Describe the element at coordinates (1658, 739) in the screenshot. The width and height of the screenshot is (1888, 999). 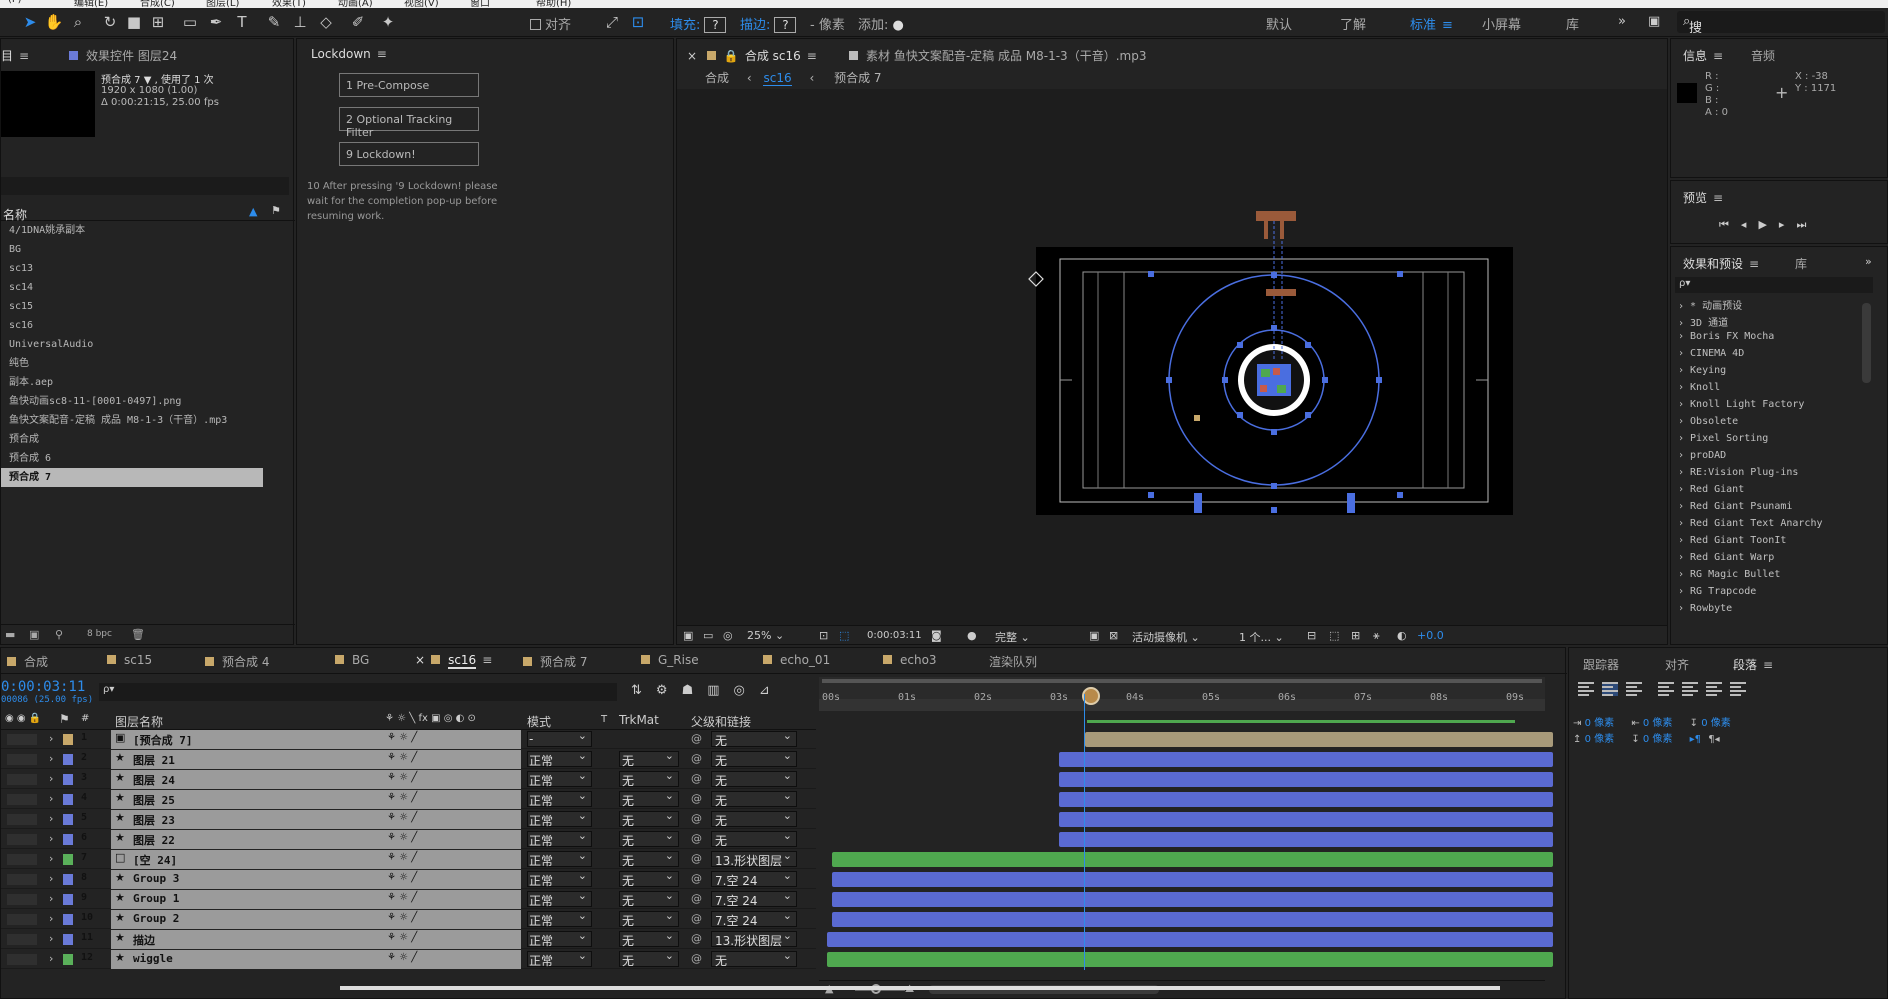
I see `space-after-value: 0 像素` at that location.